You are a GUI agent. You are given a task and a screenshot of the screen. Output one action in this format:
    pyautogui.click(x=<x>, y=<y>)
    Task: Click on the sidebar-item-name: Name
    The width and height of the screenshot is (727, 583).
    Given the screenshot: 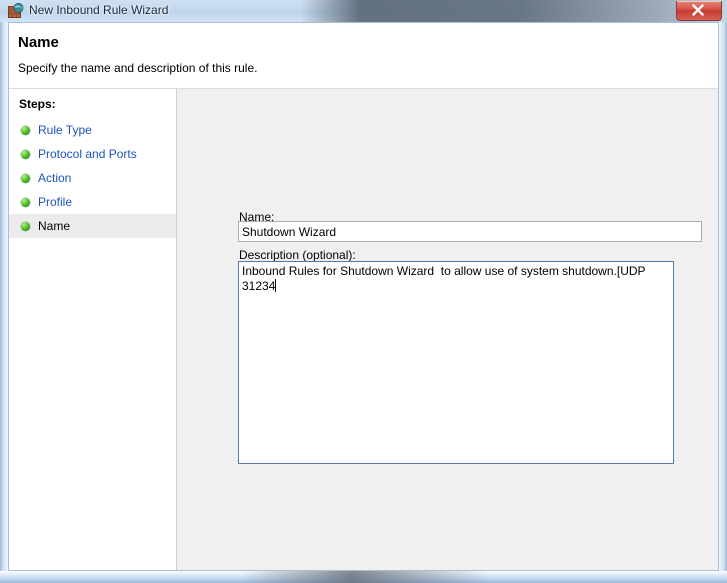 What is the action you would take?
    pyautogui.click(x=92, y=226)
    